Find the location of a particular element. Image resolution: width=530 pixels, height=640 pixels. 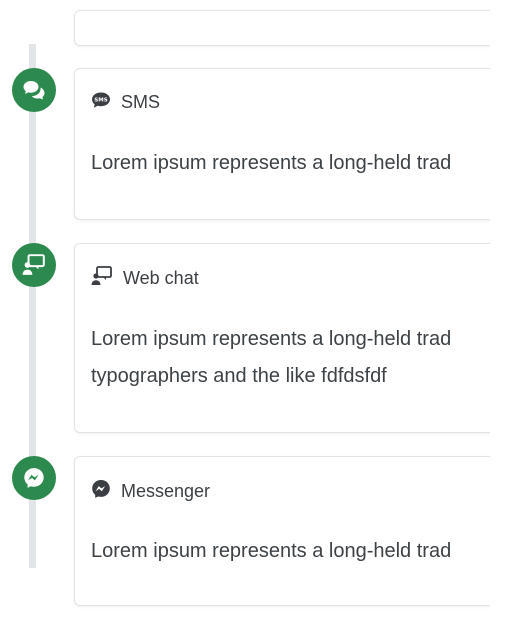

chat-bubbles-icon is located at coordinates (34, 90).